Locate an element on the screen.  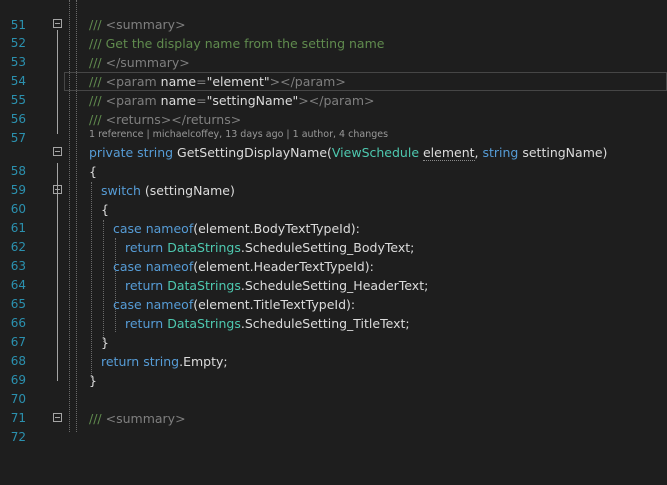
code-line: 66 case nameof(element.TitleTextTypeId): is located at coordinates (333, 312).